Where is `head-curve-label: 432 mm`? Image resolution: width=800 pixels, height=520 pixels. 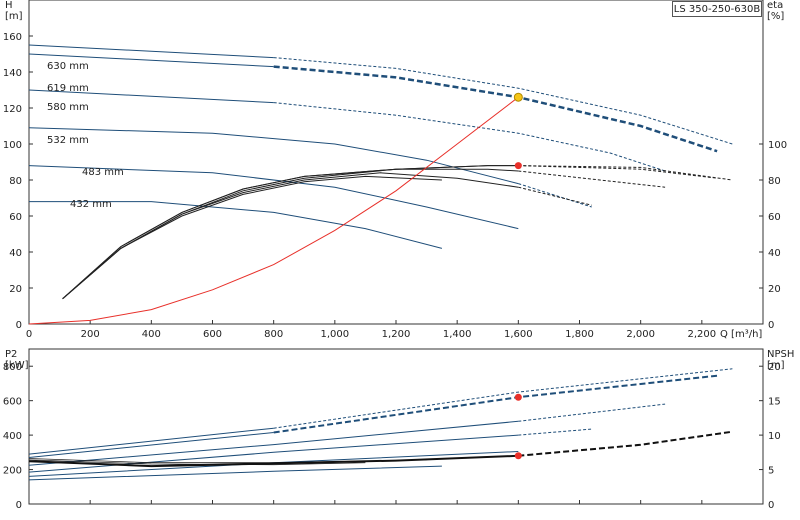
head-curve-label: 432 mm is located at coordinates (91, 204).